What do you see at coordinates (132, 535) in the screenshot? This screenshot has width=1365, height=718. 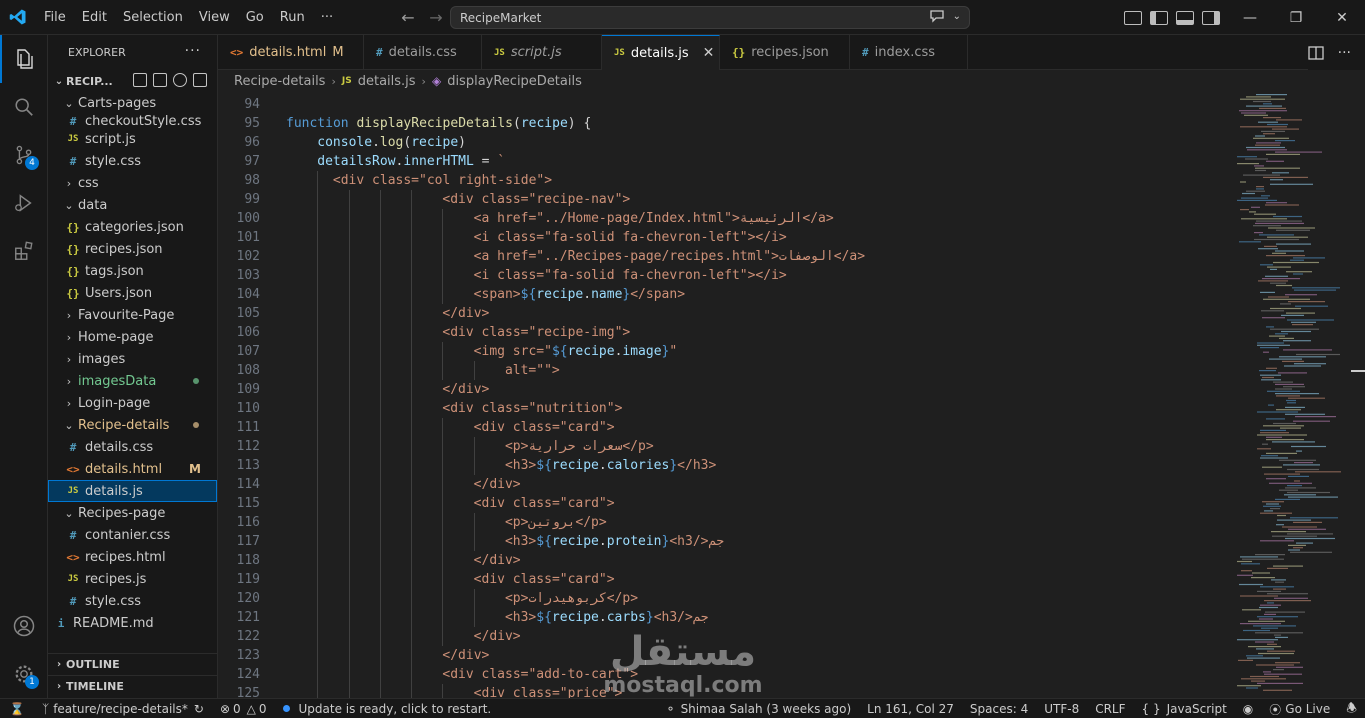 I see `tree-item: # contanier.css` at bounding box center [132, 535].